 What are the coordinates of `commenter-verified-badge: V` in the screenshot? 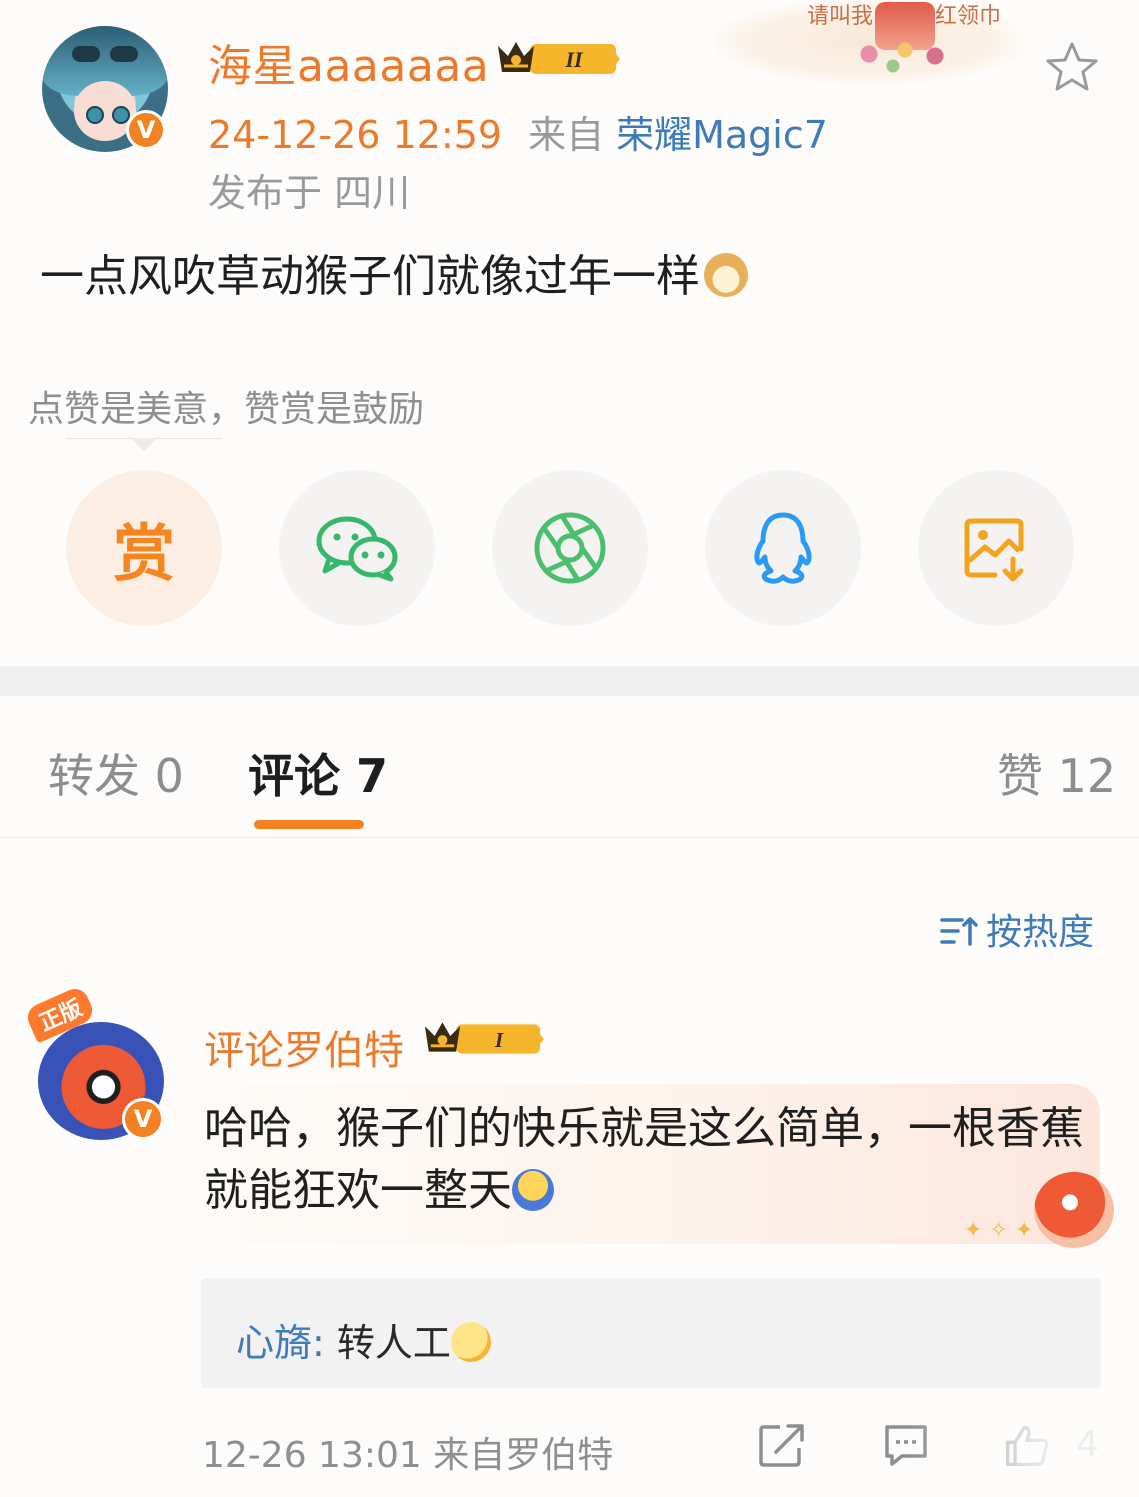 It's located at (143, 1119).